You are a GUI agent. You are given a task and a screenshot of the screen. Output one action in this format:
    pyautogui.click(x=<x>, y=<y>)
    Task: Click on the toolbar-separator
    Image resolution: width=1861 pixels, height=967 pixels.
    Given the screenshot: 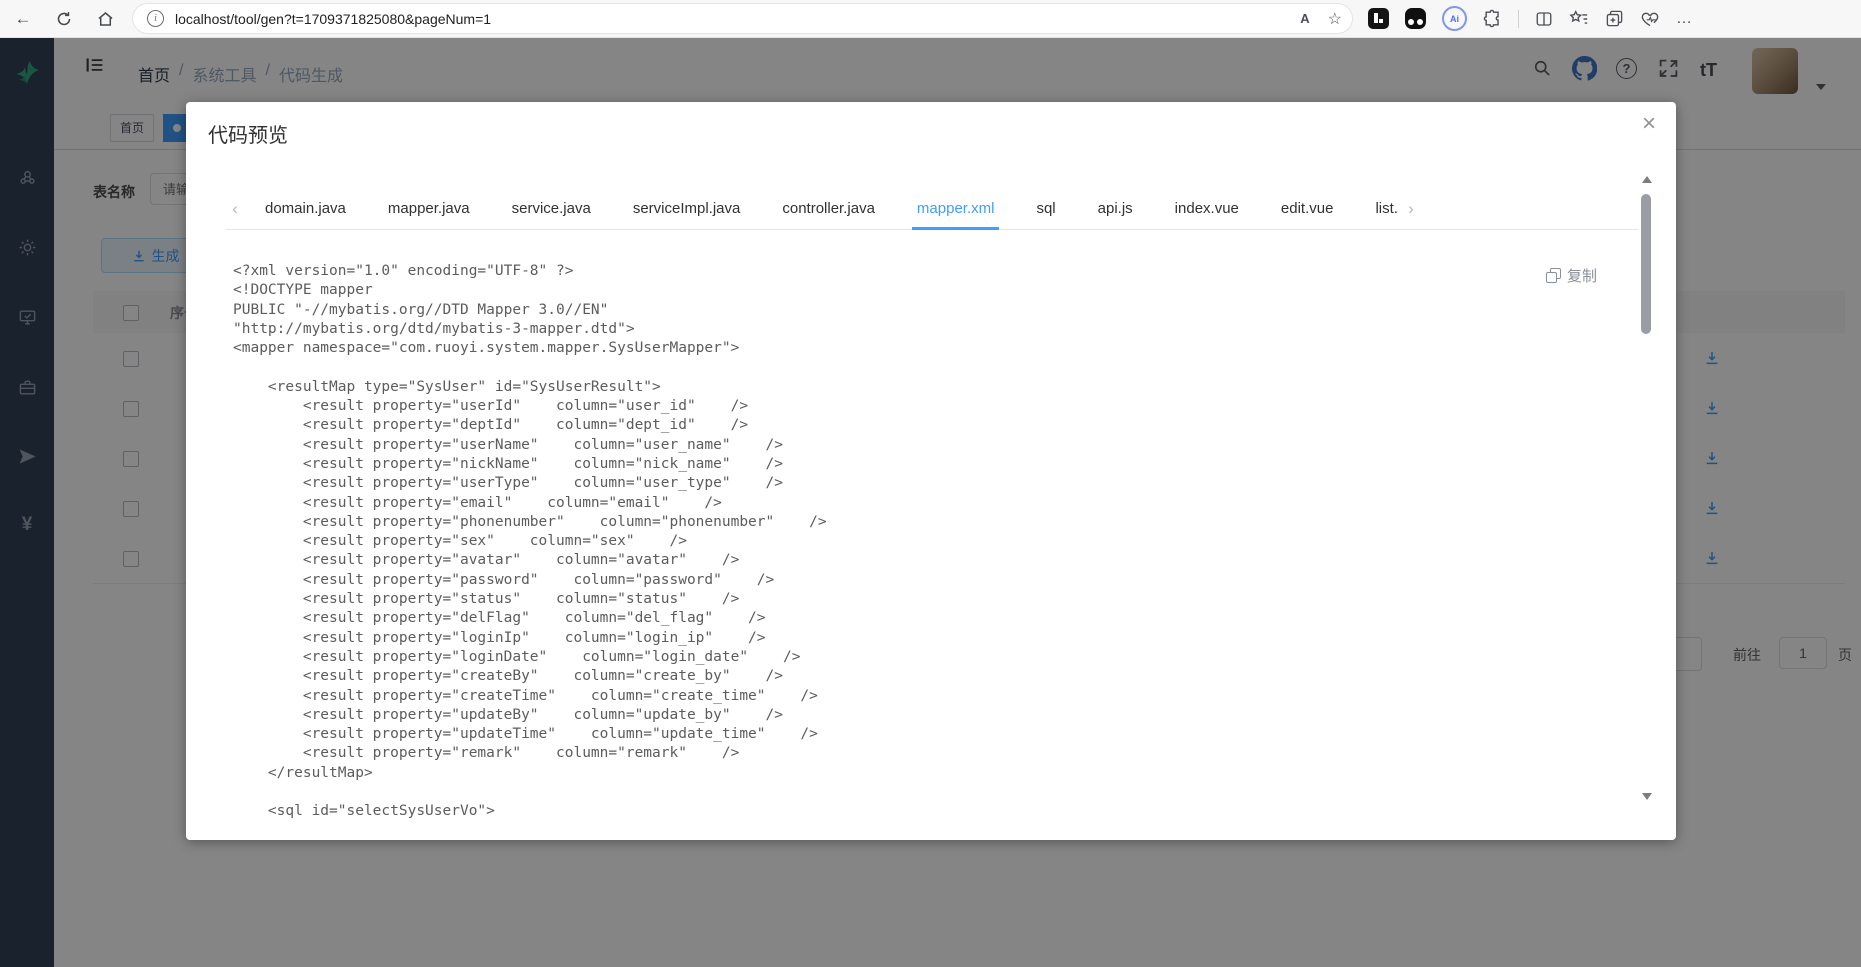 What is the action you would take?
    pyautogui.click(x=1518, y=18)
    